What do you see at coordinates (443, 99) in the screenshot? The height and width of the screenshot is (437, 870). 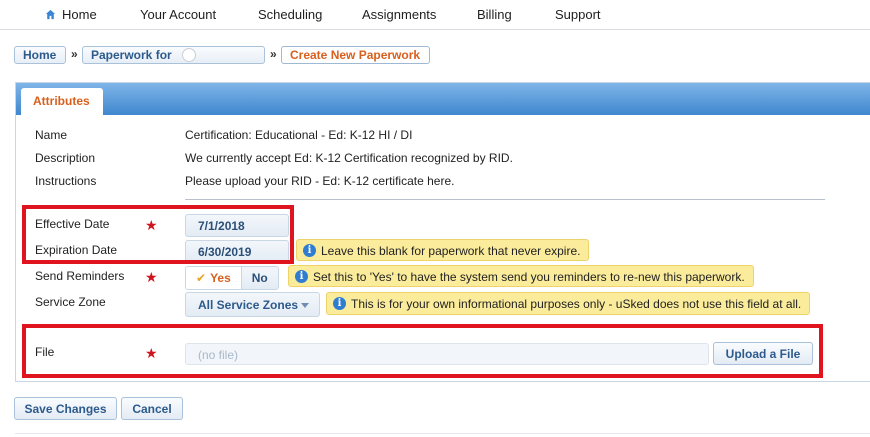 I see `panel-header: Attributes` at bounding box center [443, 99].